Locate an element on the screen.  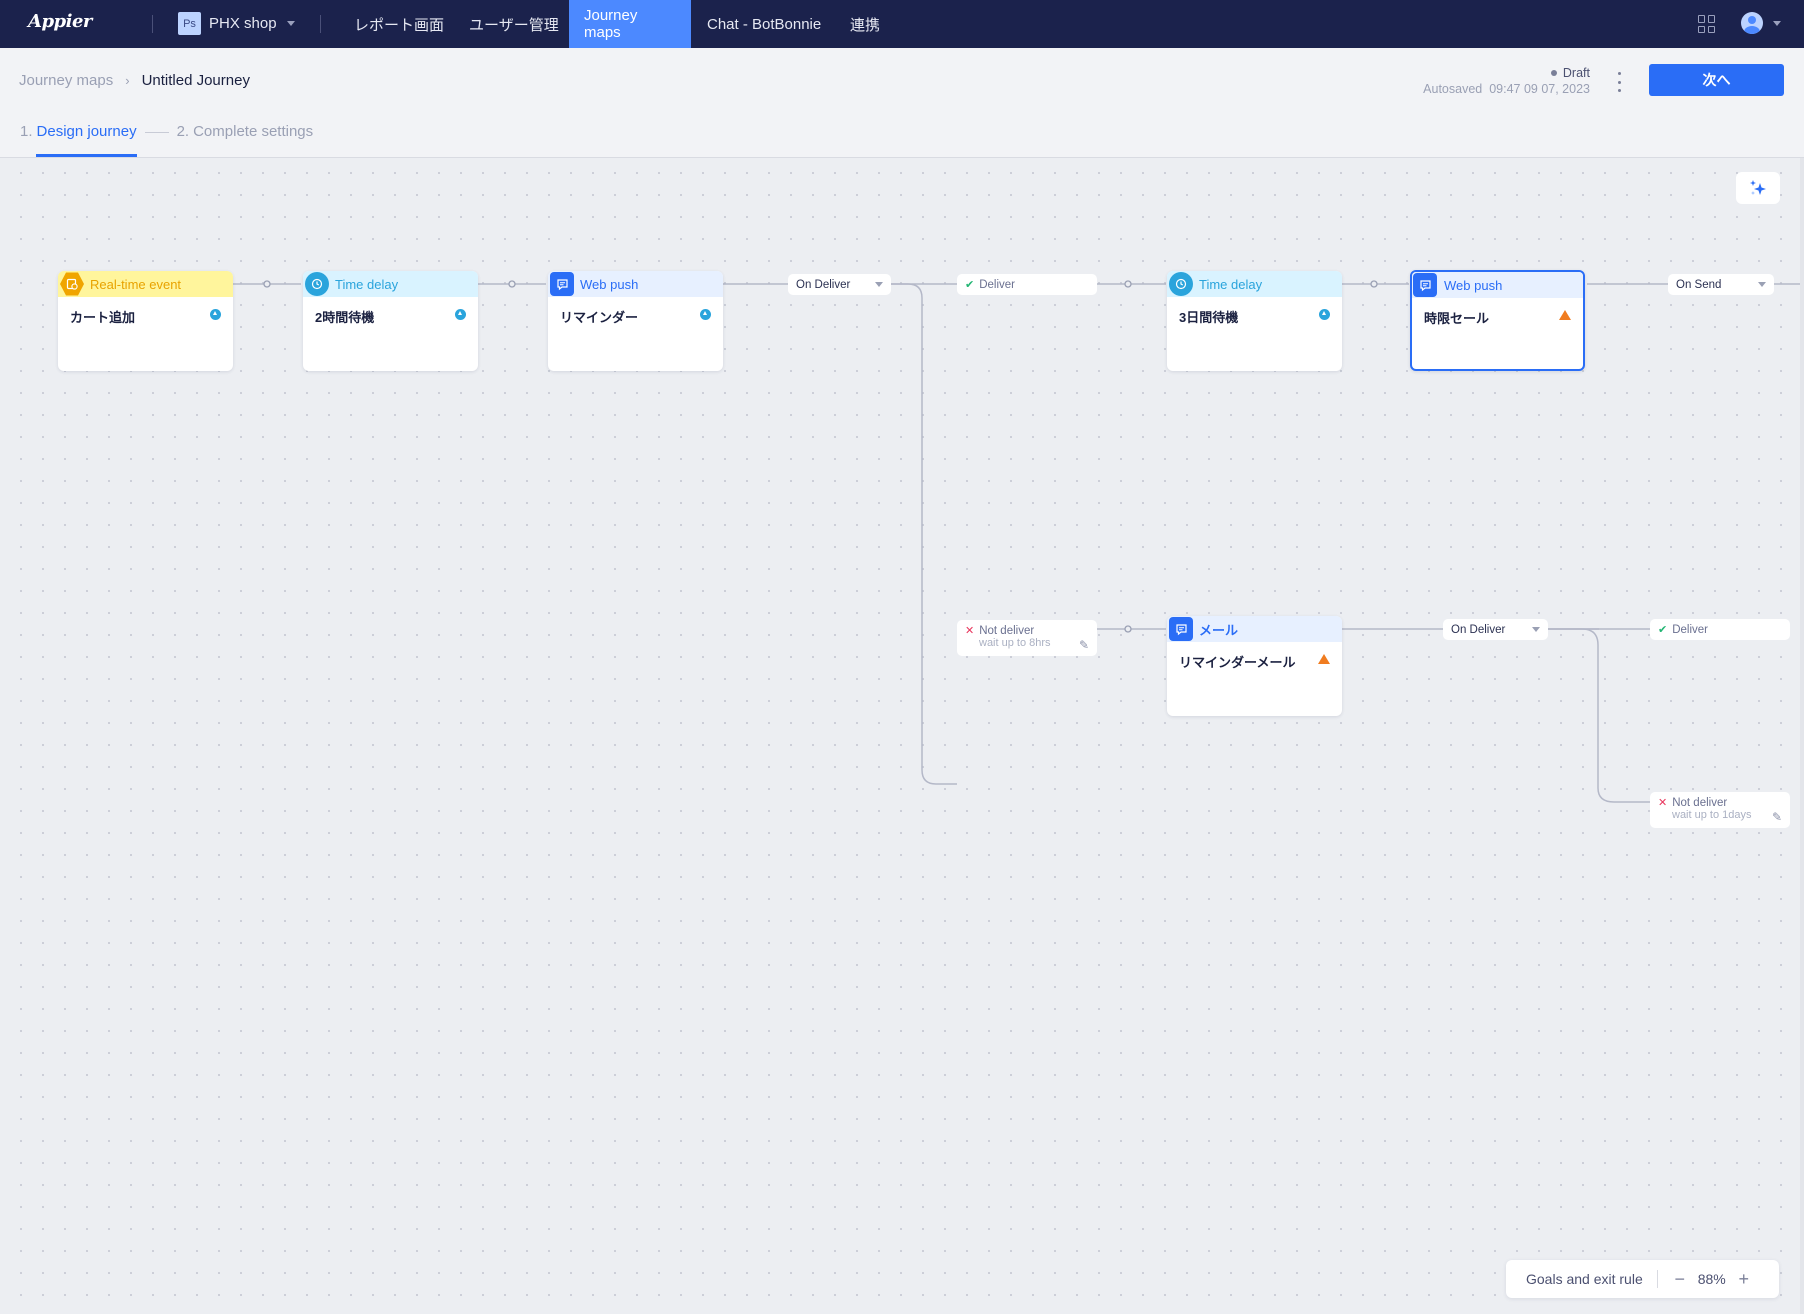
event-calendar-icon is located at coordinates (72, 284).